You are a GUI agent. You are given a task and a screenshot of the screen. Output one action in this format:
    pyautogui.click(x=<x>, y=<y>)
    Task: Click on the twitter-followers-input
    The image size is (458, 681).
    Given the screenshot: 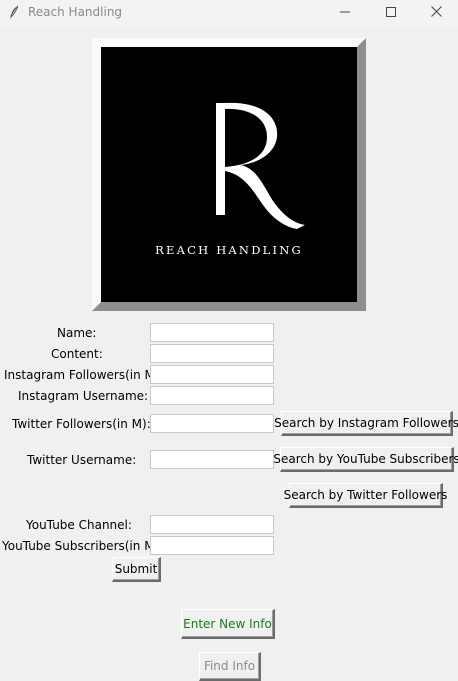 What is the action you would take?
    pyautogui.click(x=212, y=423)
    